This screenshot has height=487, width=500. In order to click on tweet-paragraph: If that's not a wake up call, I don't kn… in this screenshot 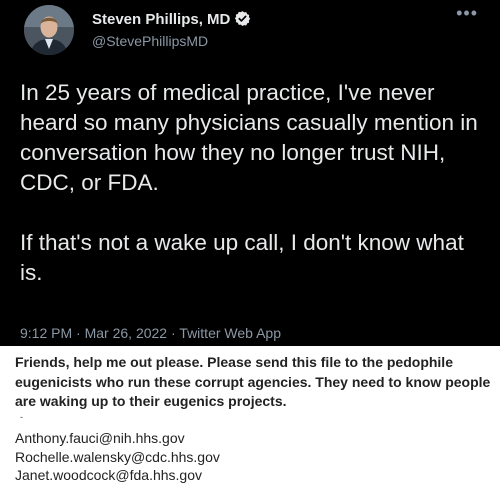, I will do `click(242, 257)`.